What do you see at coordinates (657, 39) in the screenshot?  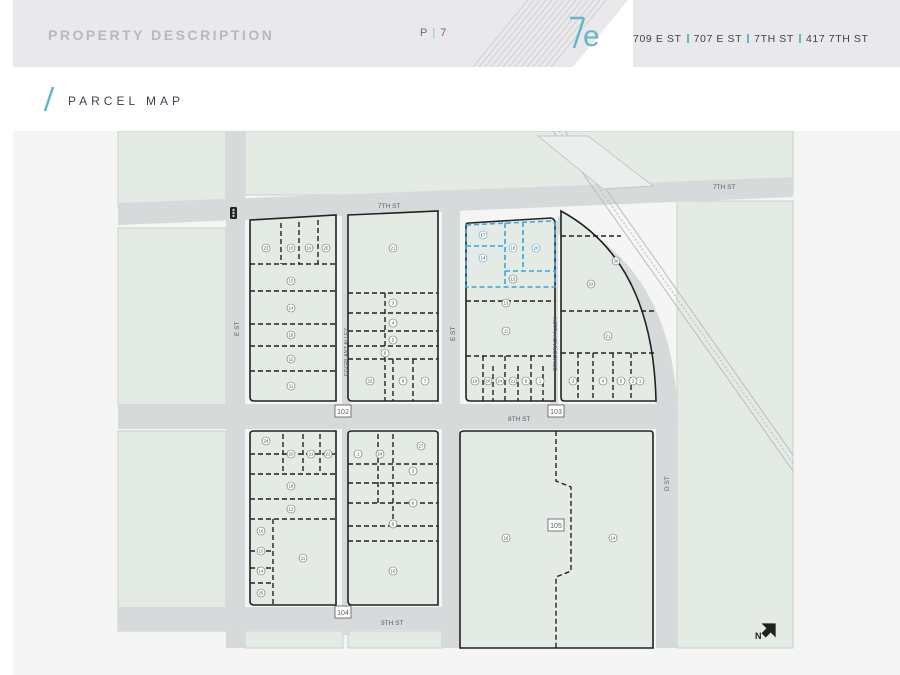 I see `address-1: 709 E ST` at bounding box center [657, 39].